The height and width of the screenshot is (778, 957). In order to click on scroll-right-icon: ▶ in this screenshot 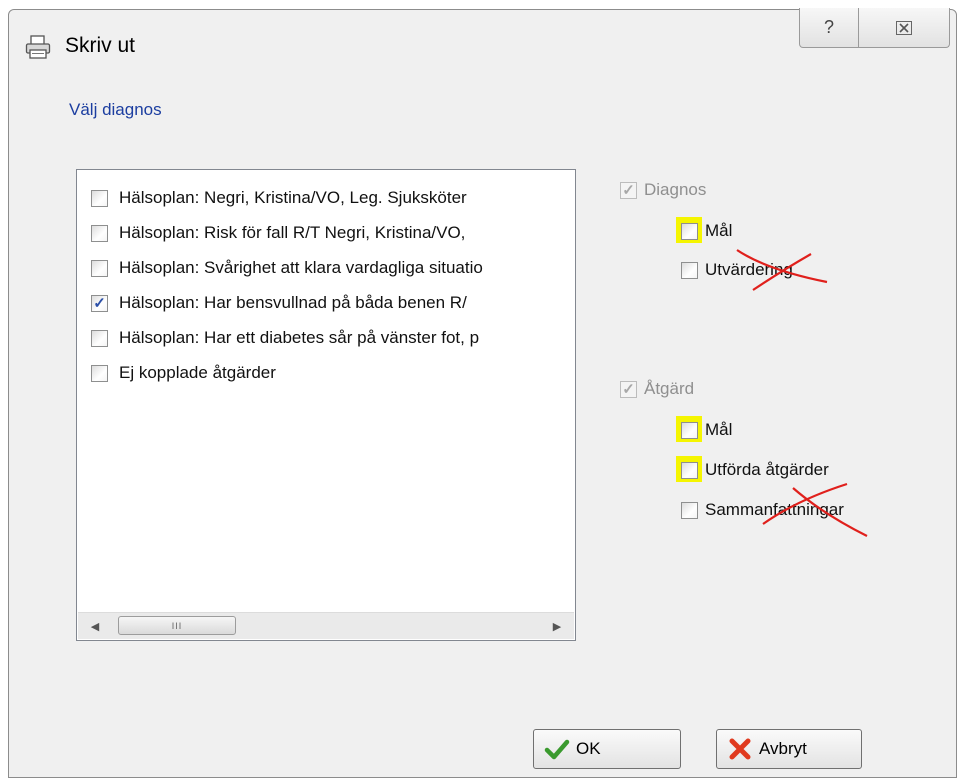, I will do `click(557, 626)`.